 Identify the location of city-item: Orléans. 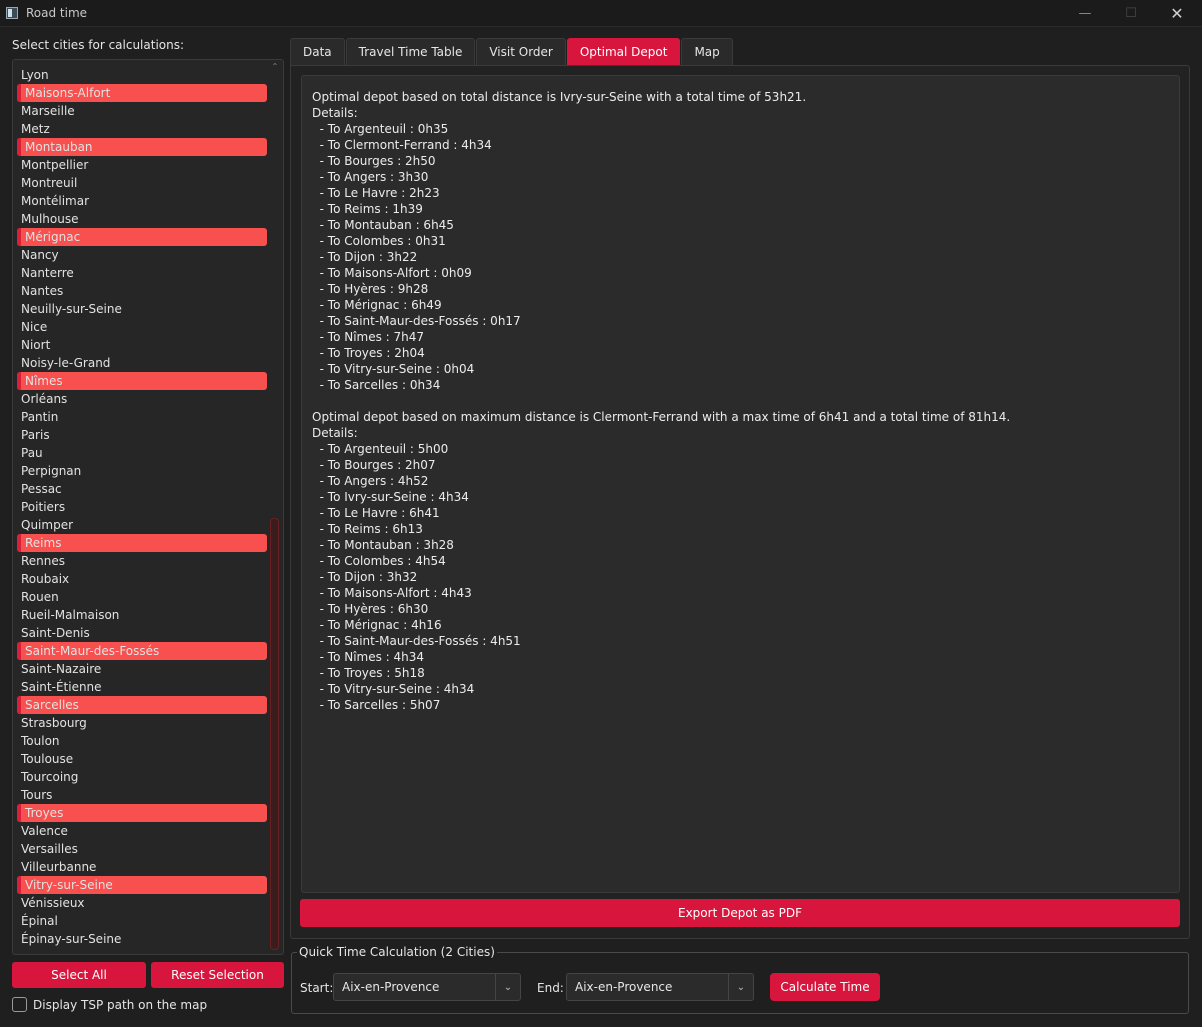
(141, 399).